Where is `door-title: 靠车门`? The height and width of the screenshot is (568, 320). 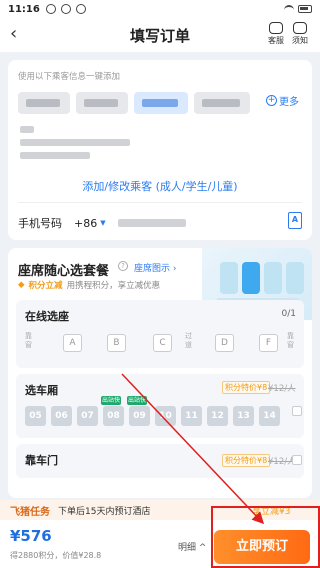
door-title: 靠车门 is located at coordinates (41, 460).